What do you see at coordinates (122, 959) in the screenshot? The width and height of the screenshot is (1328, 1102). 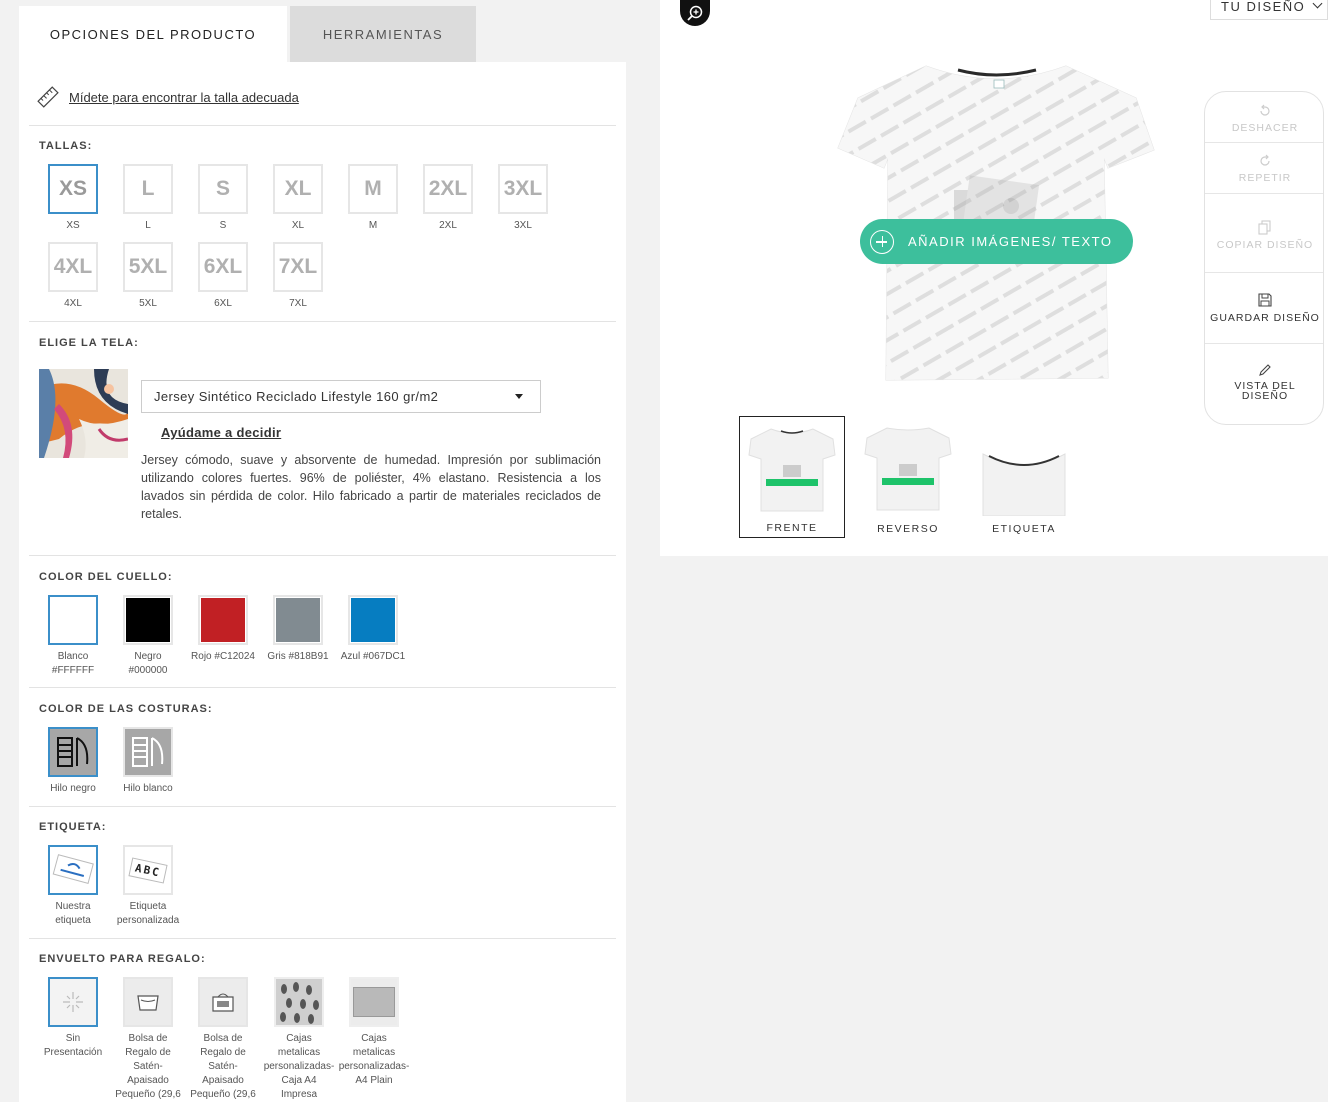 I see `gift-title: ENVUELTO PARA REGALO:` at bounding box center [122, 959].